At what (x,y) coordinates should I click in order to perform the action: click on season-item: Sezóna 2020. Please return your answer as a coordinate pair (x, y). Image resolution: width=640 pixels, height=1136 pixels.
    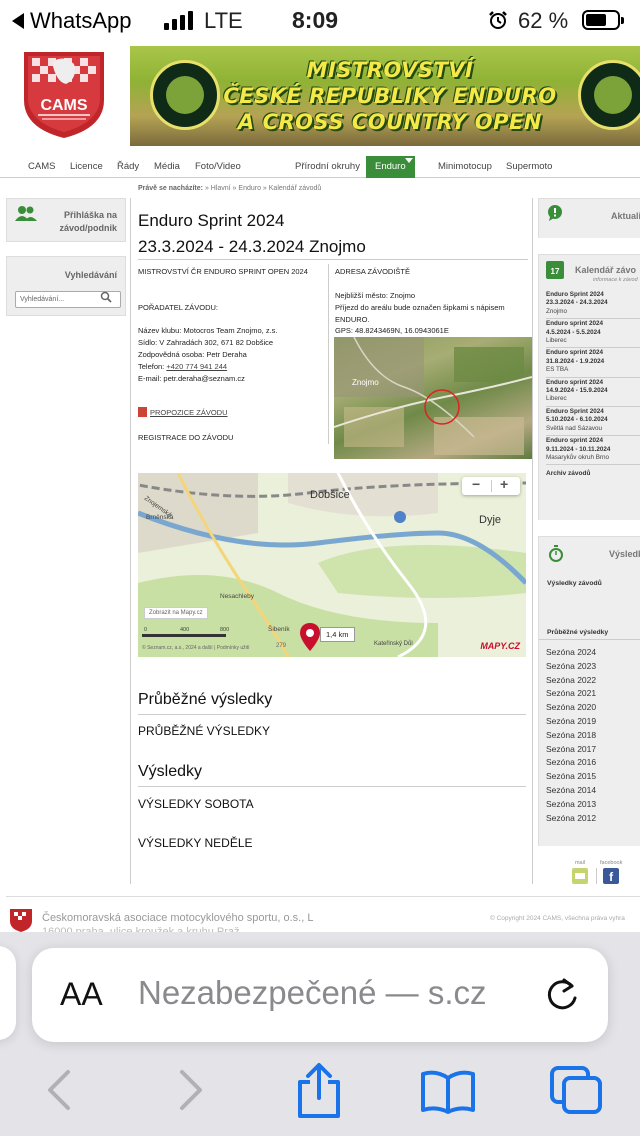
    Looking at the image, I should click on (571, 708).